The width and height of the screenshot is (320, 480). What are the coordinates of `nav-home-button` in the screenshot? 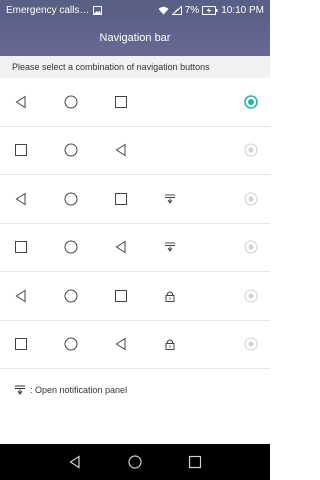 It's located at (135, 462).